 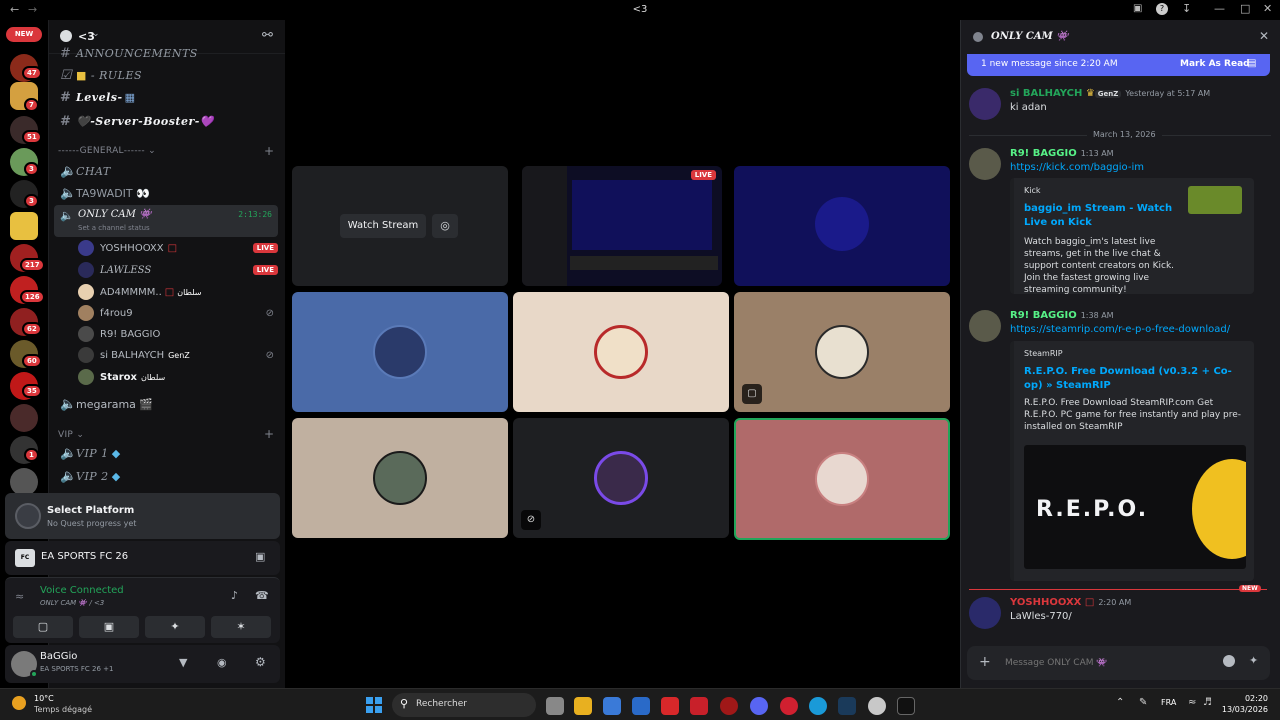 I want to click on voice-user: AD4MMMM.. □ سلطان, so click(x=178, y=292).